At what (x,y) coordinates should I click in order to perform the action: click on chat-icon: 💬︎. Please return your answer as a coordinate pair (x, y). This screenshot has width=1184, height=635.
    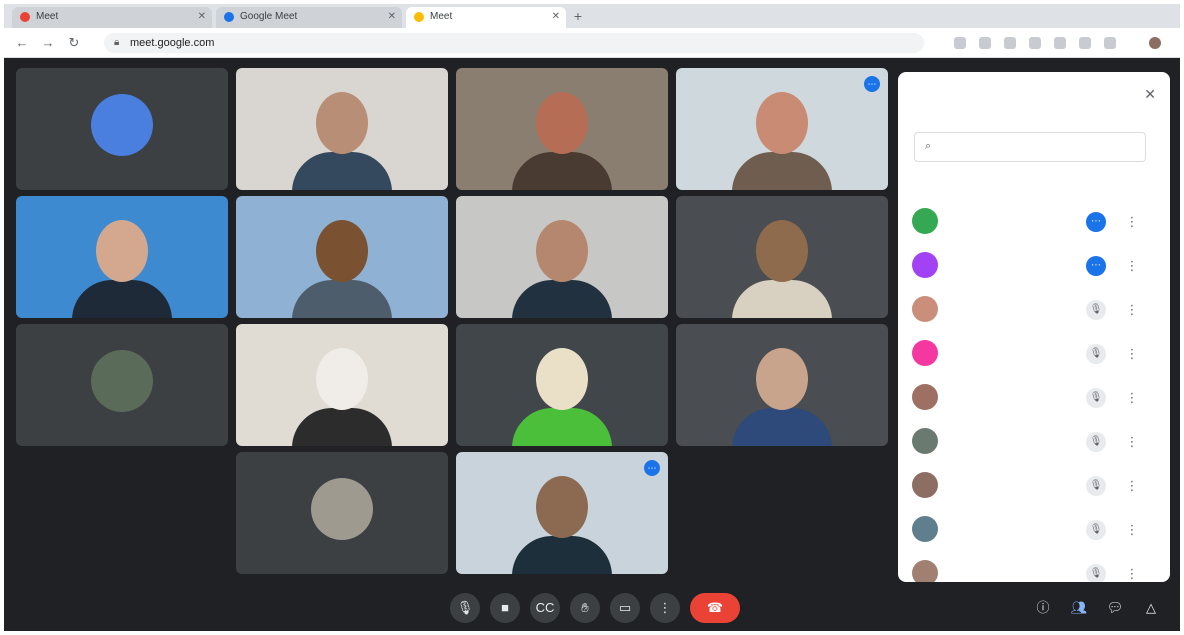
    Looking at the image, I should click on (1115, 608).